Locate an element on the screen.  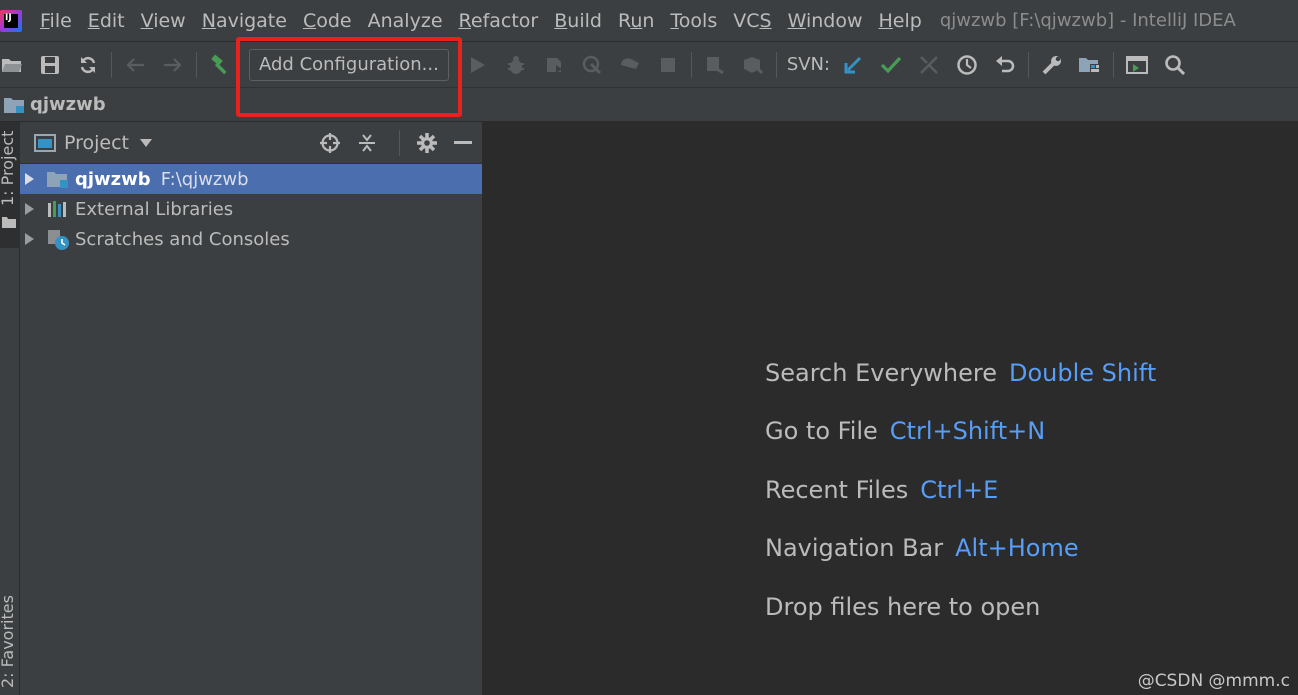
watermark: @CSDN @mmm.c is located at coordinates (1213, 681).